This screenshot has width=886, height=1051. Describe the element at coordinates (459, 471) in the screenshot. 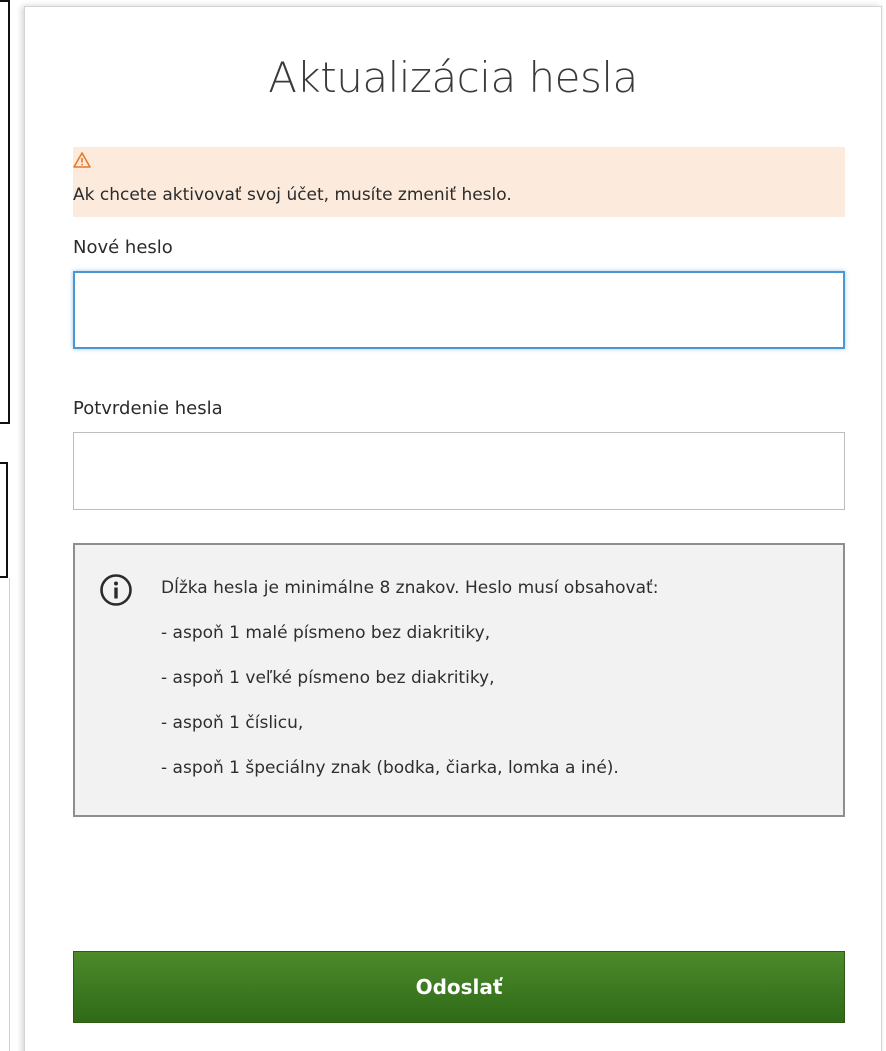

I see `confirm-password-input` at that location.